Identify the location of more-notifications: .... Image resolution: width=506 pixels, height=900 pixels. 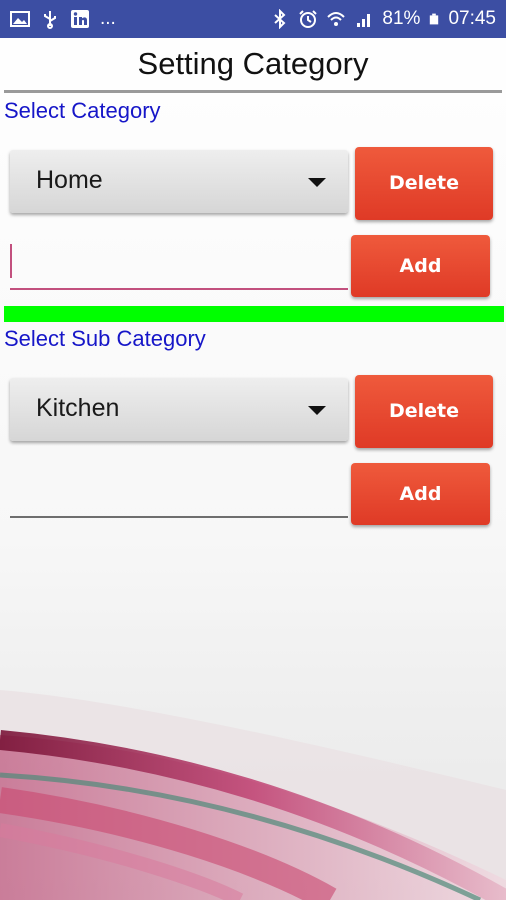
(108, 18).